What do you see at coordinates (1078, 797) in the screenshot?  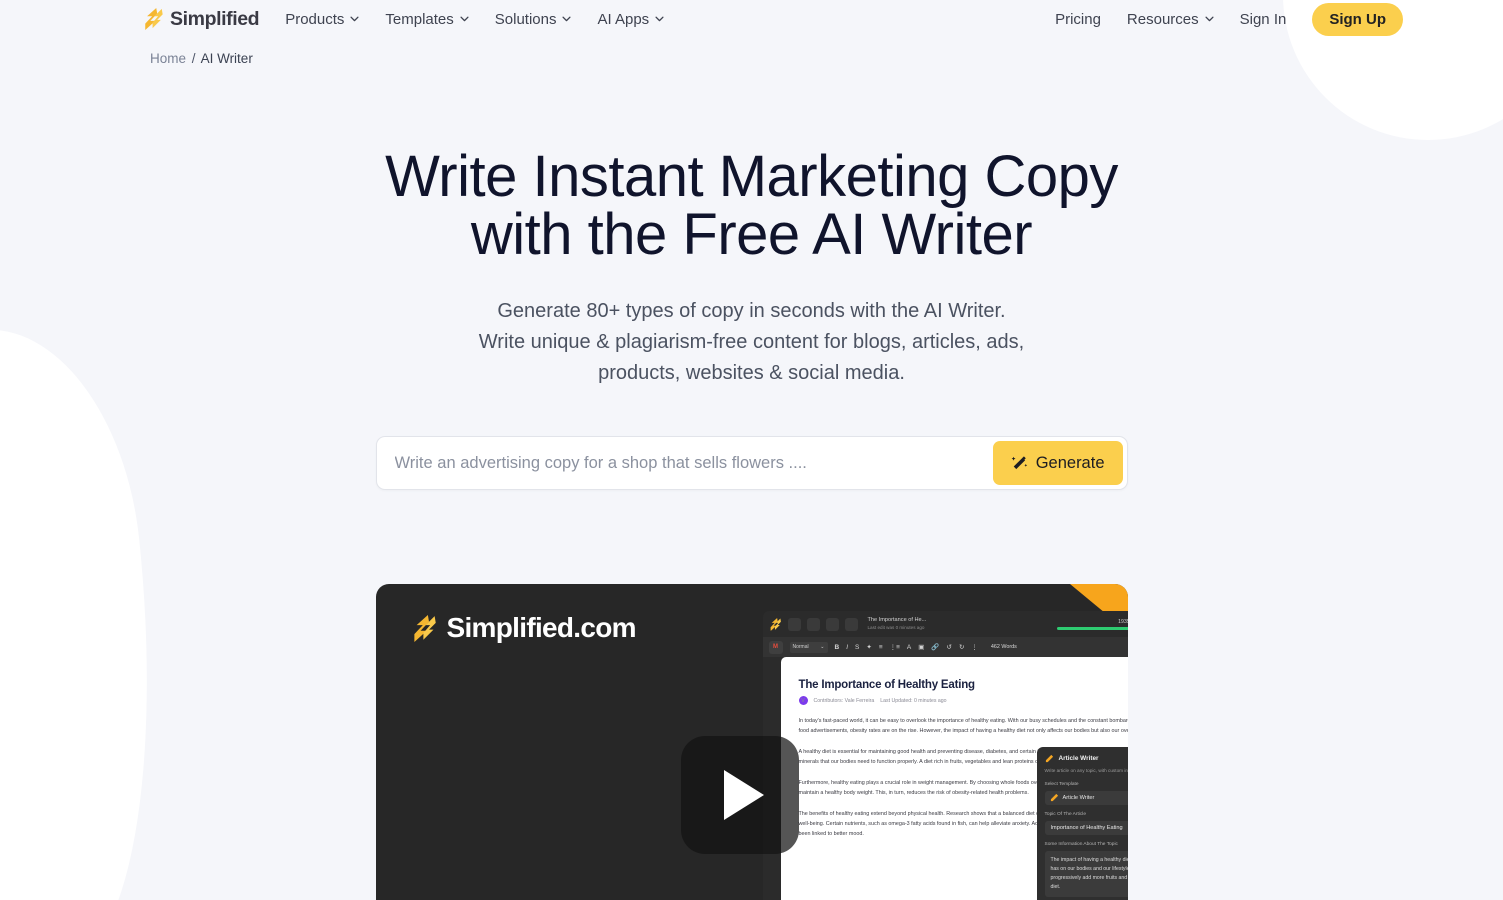 I see `template-select-value: Article Writer` at bounding box center [1078, 797].